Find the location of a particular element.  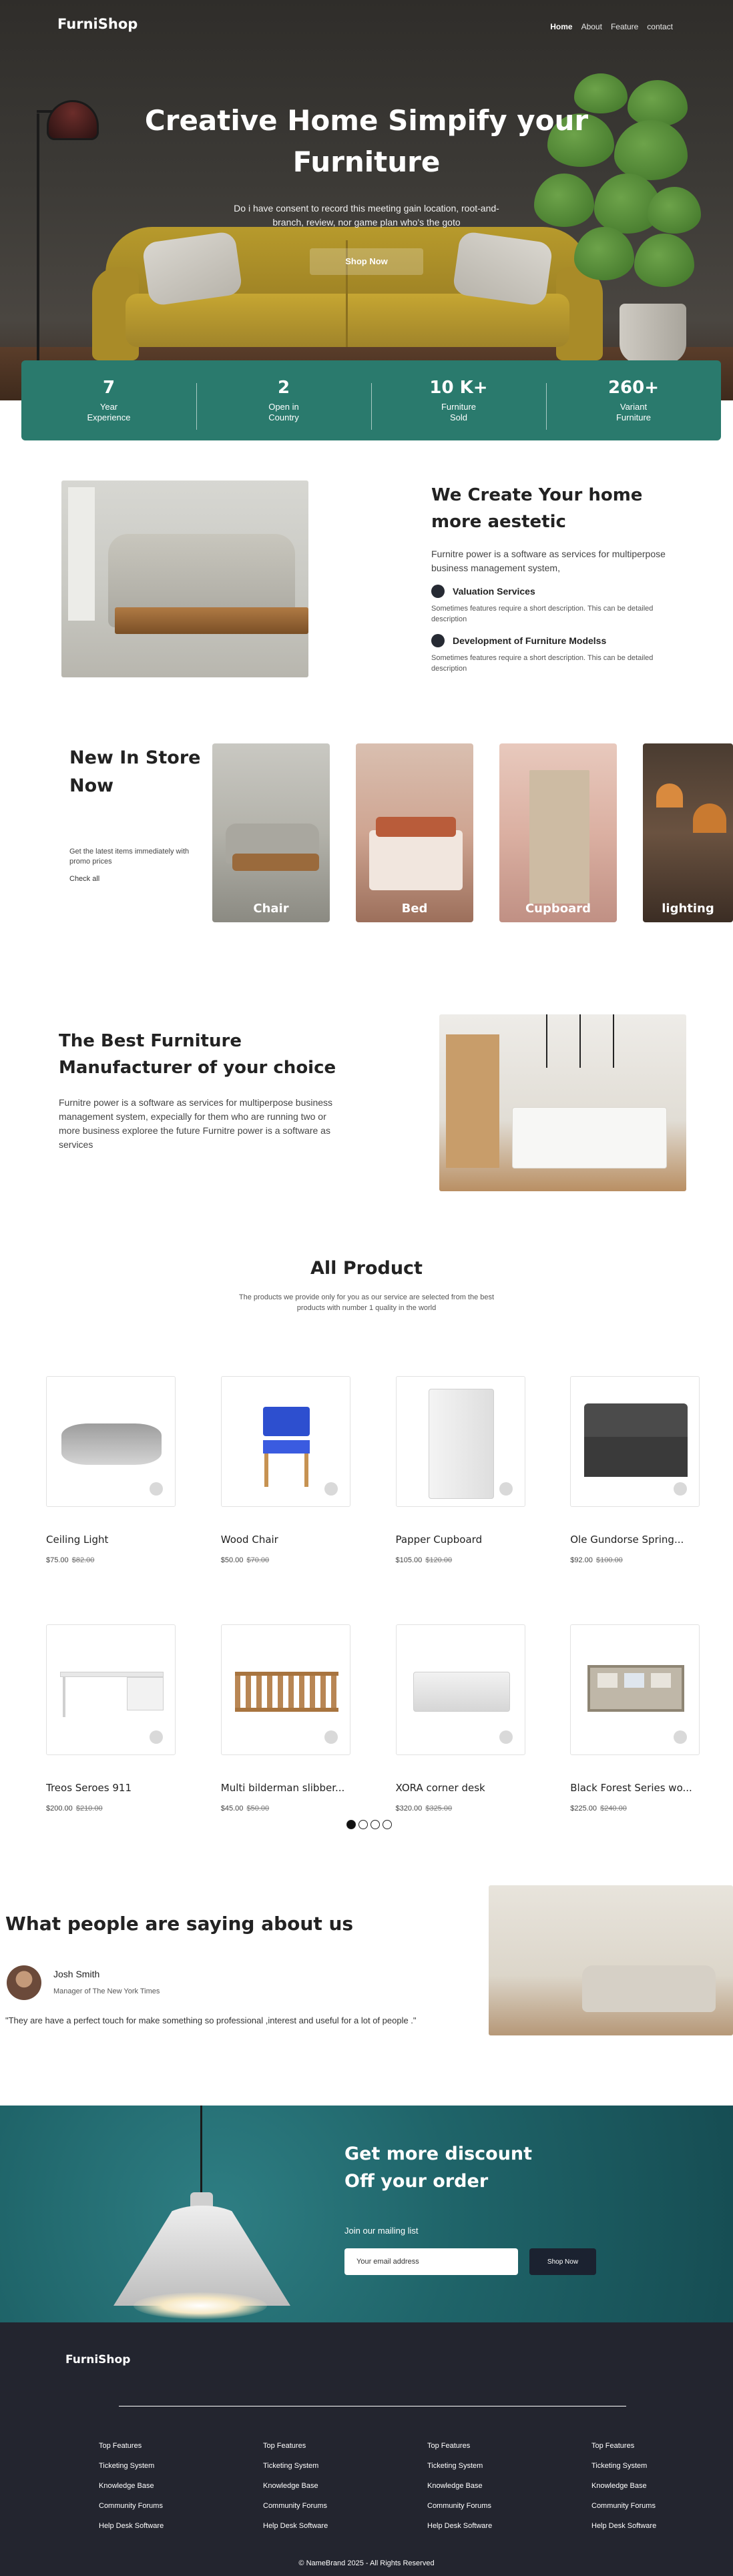

category-label: Cupboard is located at coordinates (558, 909).